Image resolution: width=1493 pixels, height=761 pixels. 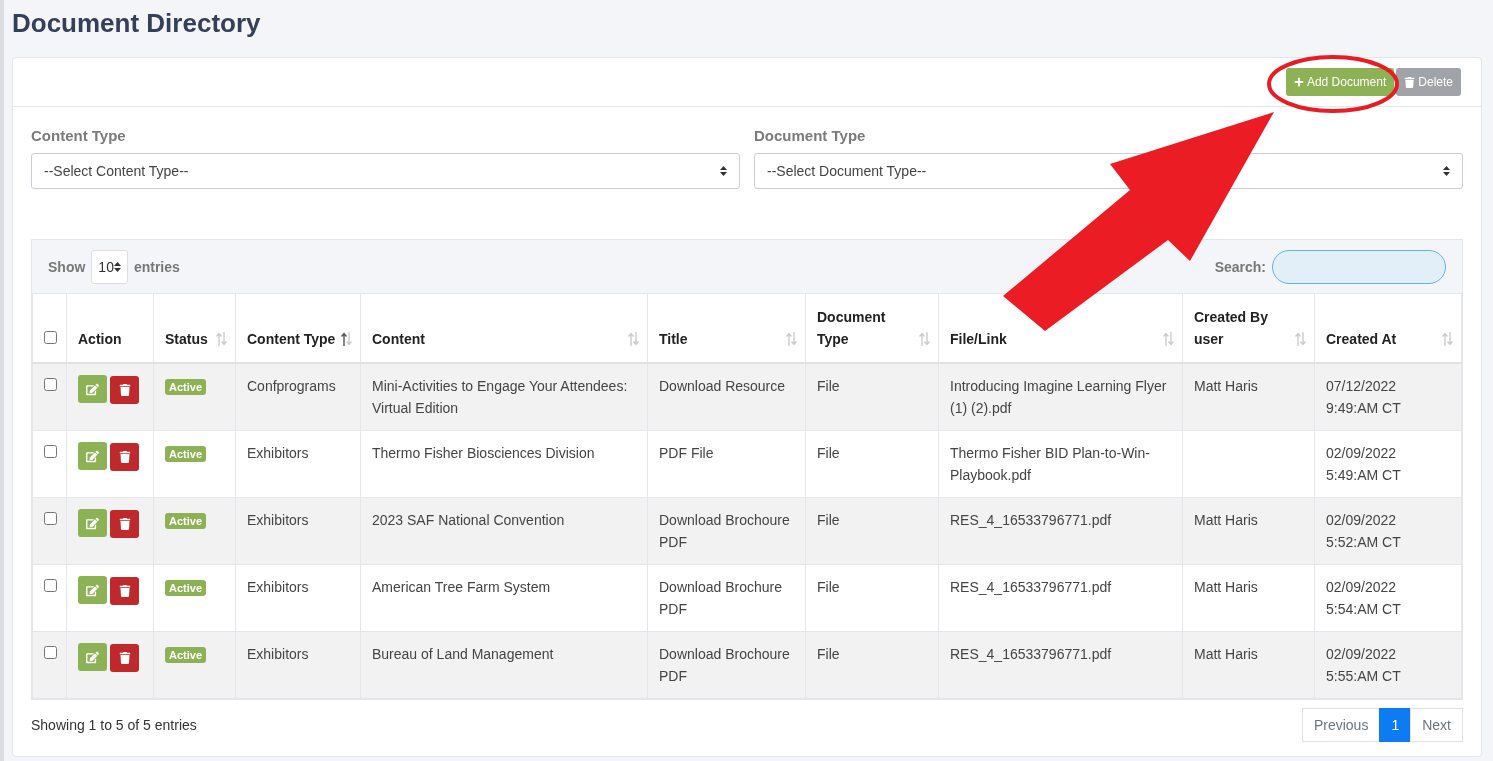 I want to click on table-cell: 02/09/2022 5:54:AM CT, so click(x=1363, y=598).